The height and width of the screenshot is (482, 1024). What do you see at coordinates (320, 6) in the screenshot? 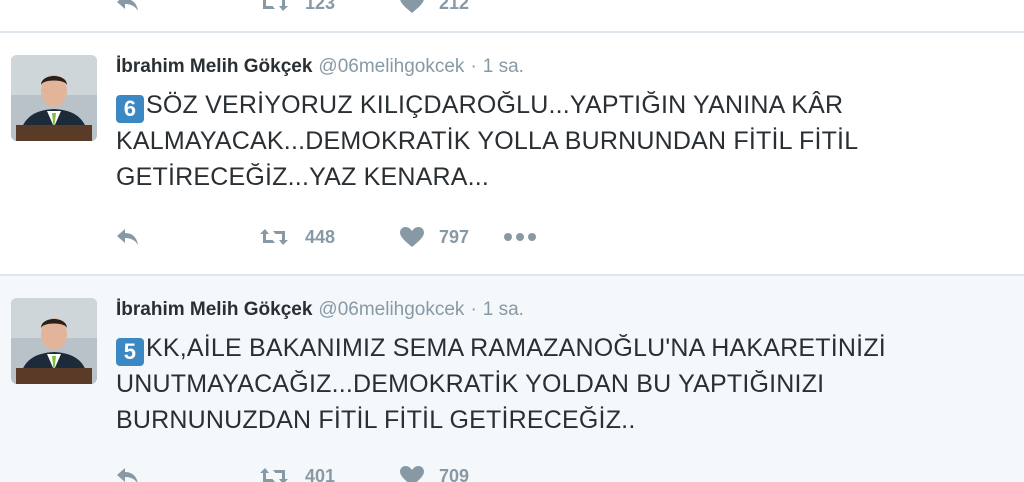
I see `retweet-count: 123` at bounding box center [320, 6].